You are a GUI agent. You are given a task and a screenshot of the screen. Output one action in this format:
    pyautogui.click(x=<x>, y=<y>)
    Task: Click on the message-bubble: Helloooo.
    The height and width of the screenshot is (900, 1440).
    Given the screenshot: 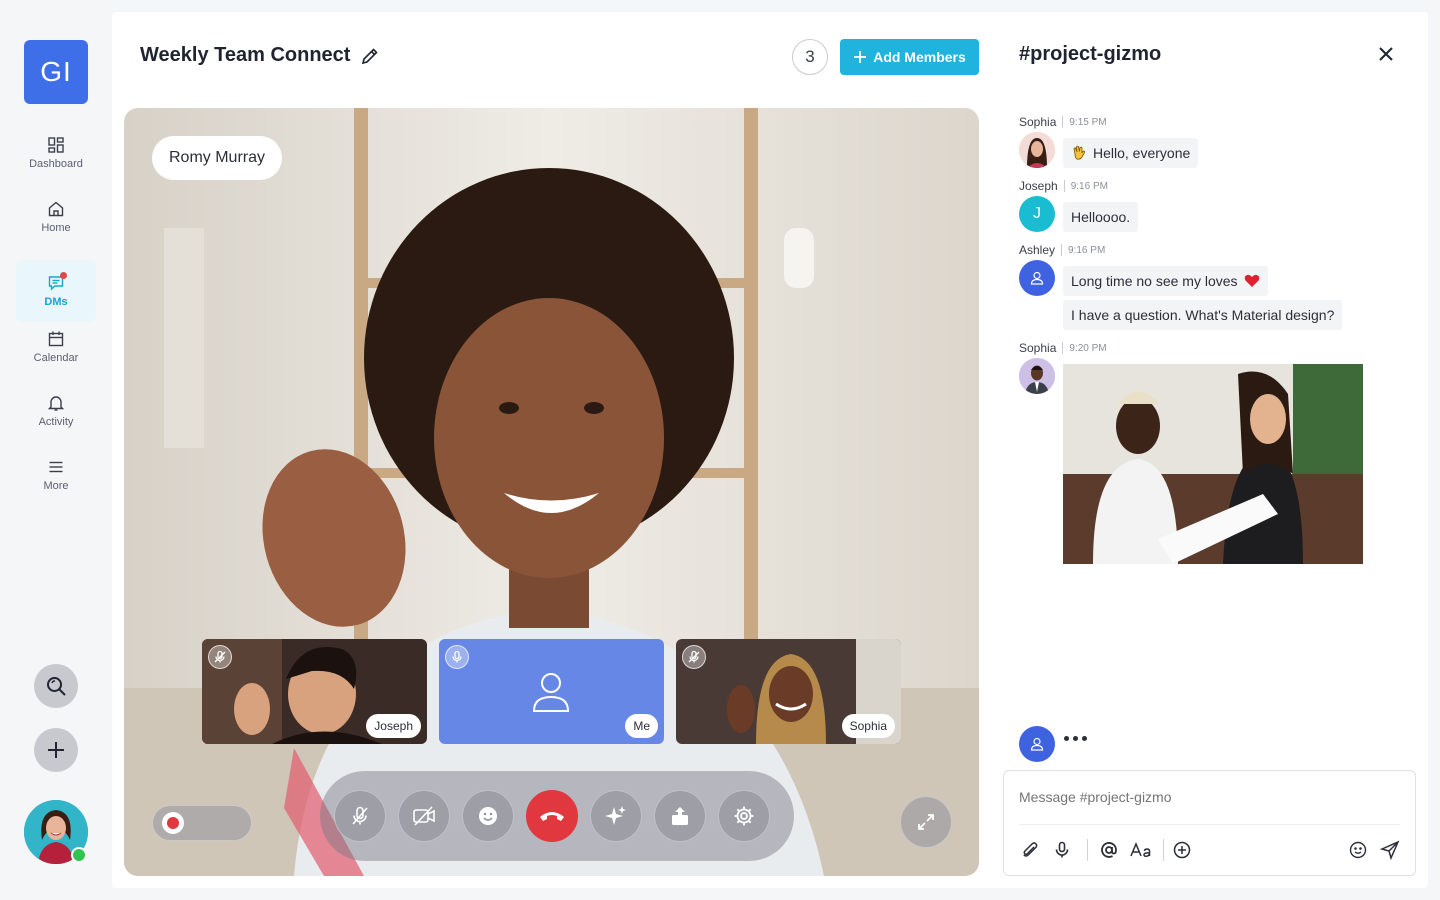 What is the action you would take?
    pyautogui.click(x=1101, y=217)
    